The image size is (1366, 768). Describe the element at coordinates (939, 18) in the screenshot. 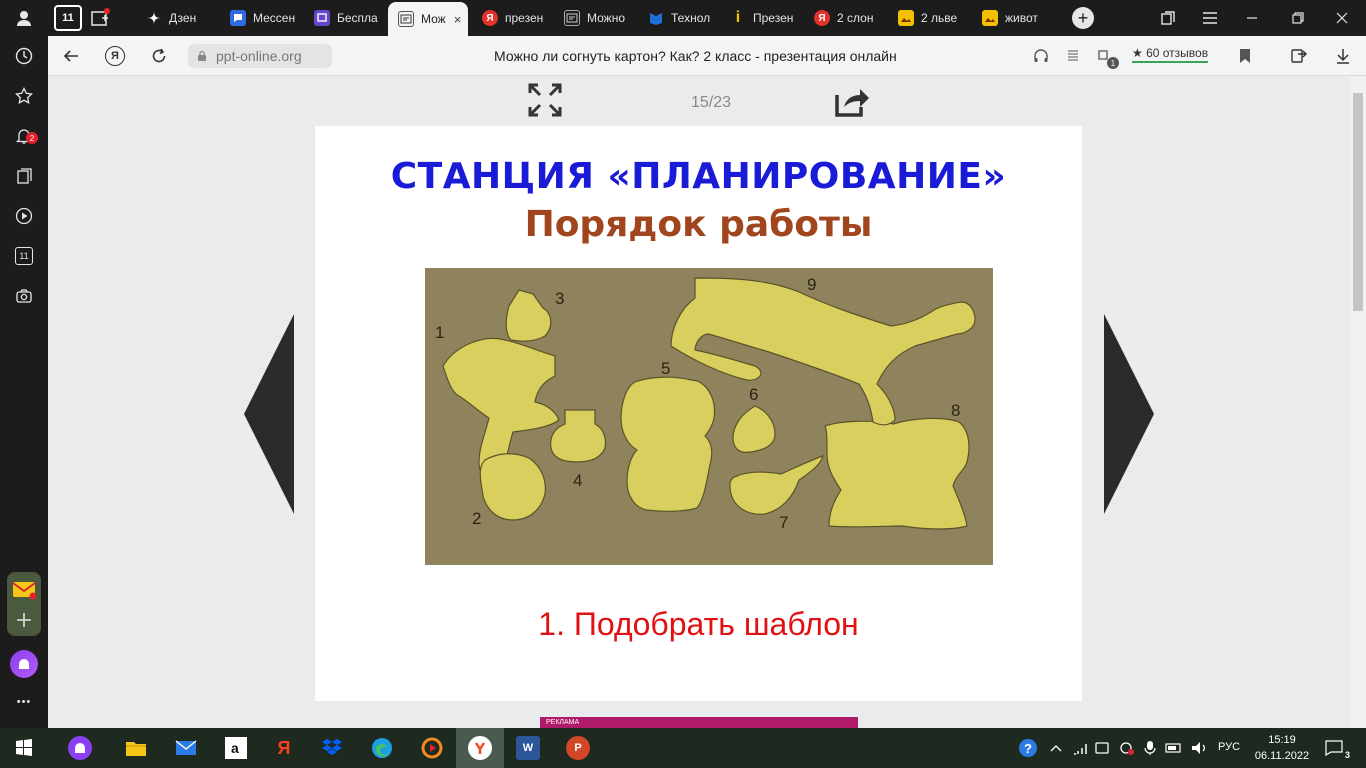

I see `tab-label: 2 льве` at that location.